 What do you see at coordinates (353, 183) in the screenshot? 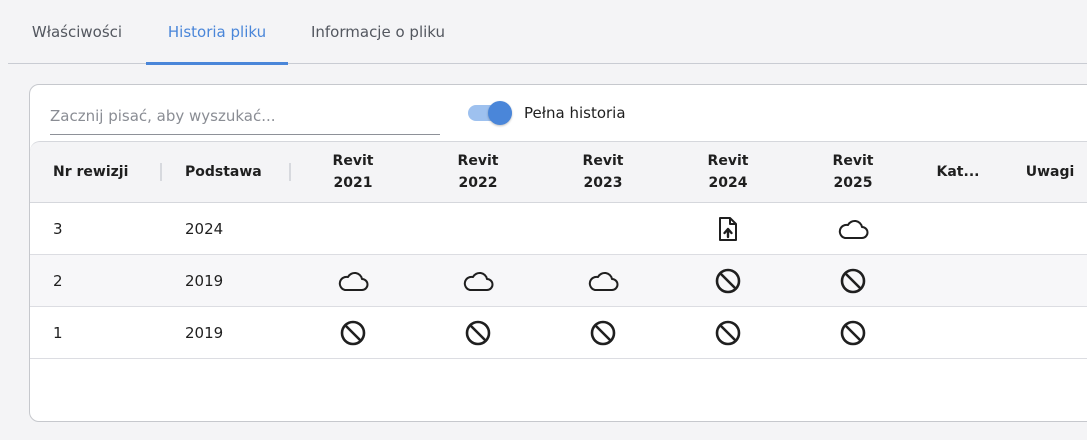
I see `header-line-2: 2021` at bounding box center [353, 183].